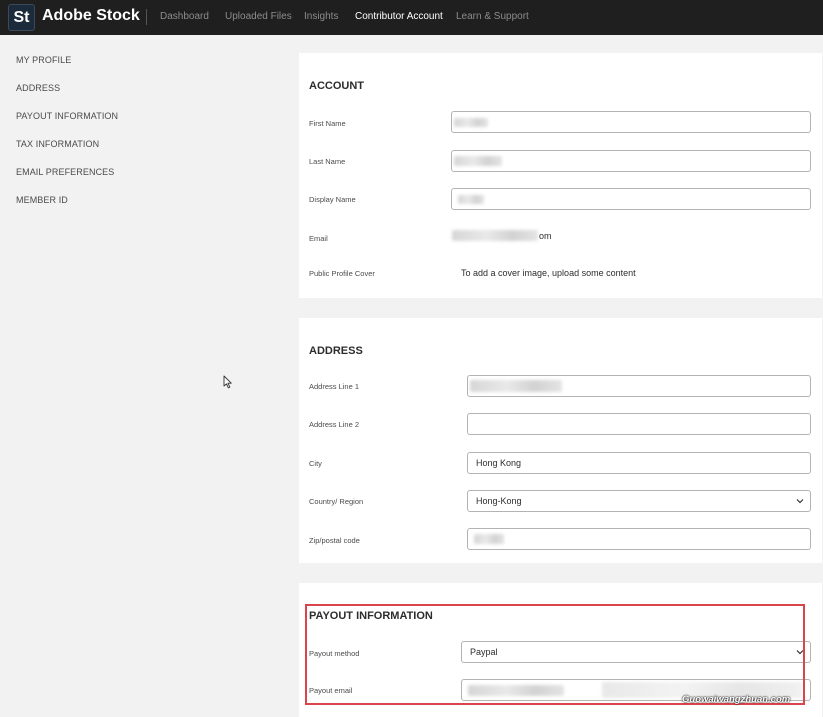 The image size is (823, 717). What do you see at coordinates (334, 386) in the screenshot?
I see `address-line1-label: Address Line 1` at bounding box center [334, 386].